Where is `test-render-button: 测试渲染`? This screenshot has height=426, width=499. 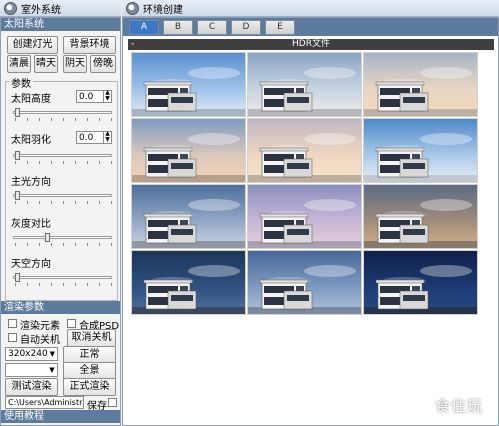 test-render-button: 测试渲染 is located at coordinates (31, 387).